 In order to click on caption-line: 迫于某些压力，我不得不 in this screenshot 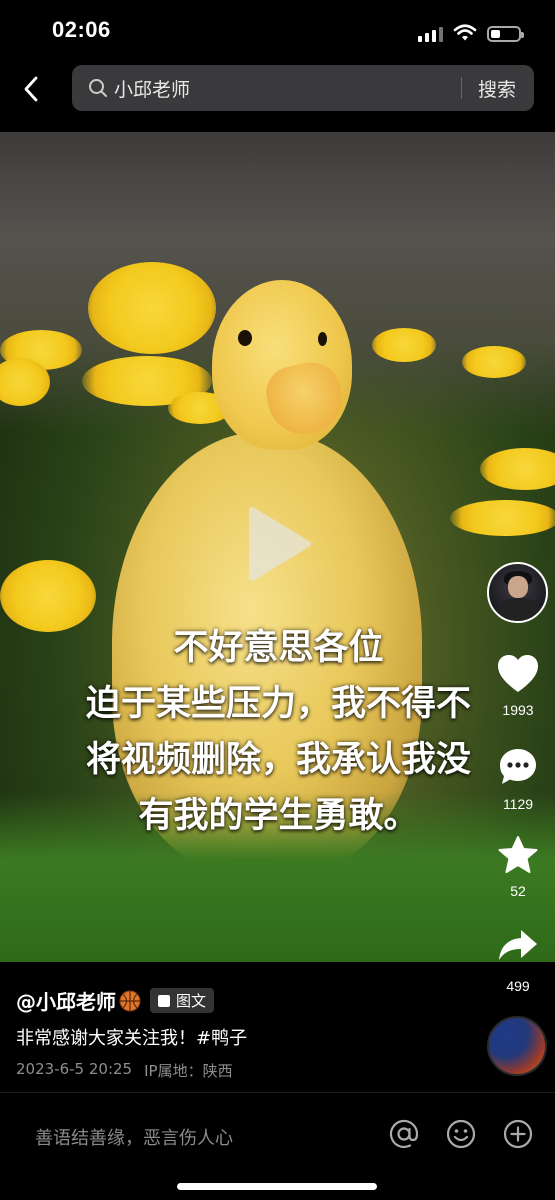, I will do `click(278, 704)`.